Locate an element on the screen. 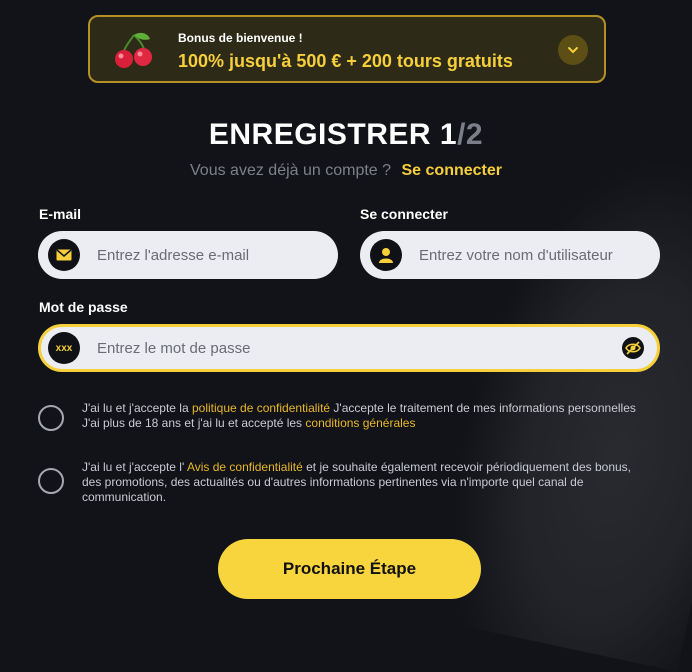  username-input is located at coordinates (538, 255).